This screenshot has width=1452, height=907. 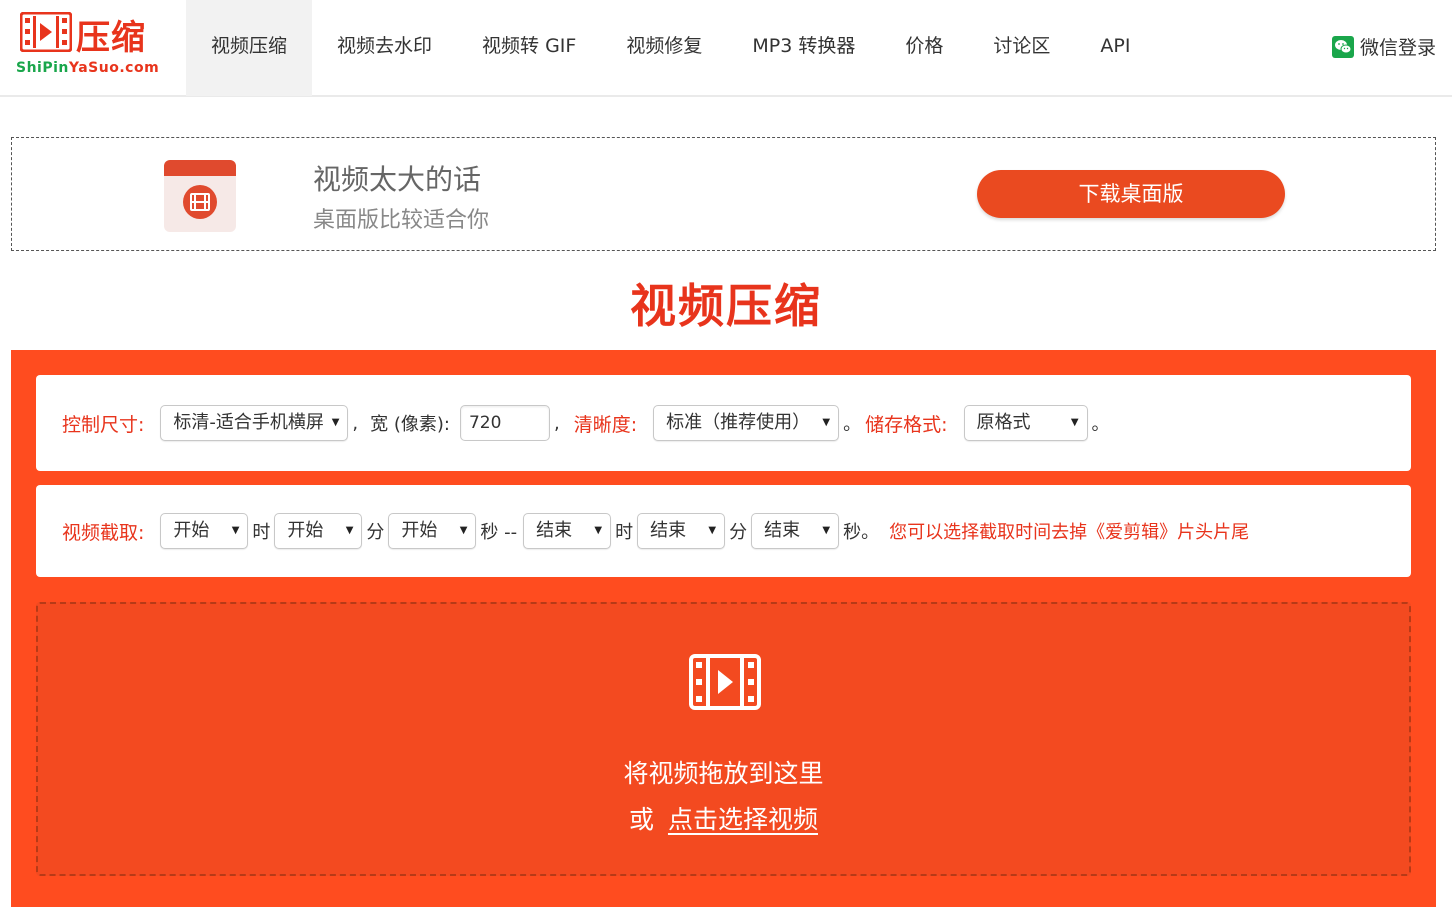 I want to click on dropzone-instruction: 将视频拖放到这里, so click(x=723, y=773).